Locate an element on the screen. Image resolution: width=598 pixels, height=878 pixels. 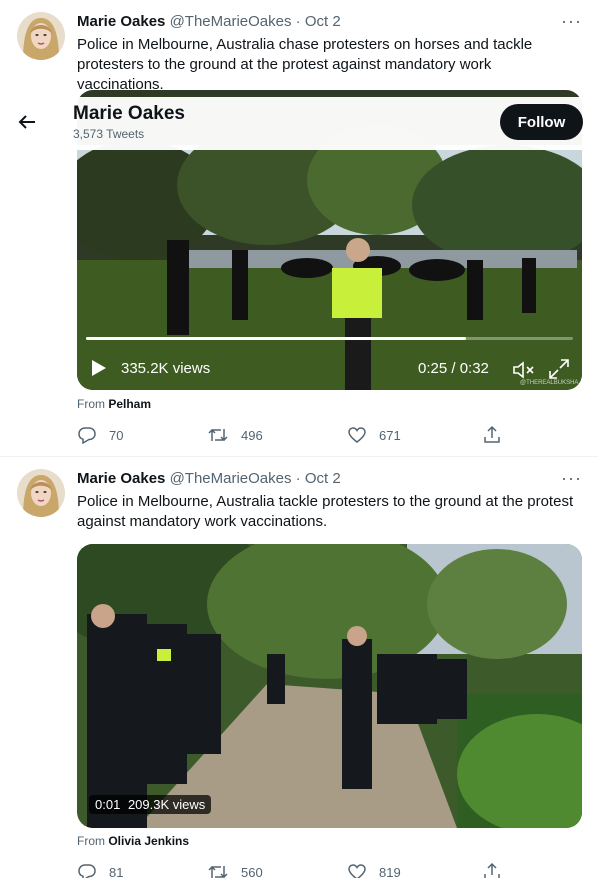
video-progress-fill is located at coordinates (276, 338).